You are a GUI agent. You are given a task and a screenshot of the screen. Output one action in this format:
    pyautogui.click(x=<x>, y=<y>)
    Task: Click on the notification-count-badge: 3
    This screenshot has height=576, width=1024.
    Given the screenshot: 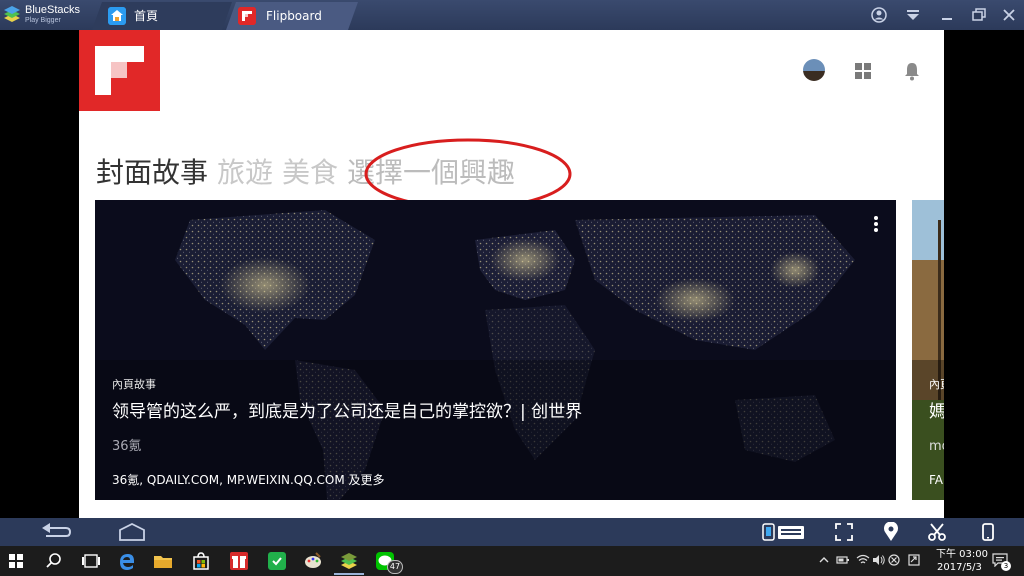 What is the action you would take?
    pyautogui.click(x=1006, y=566)
    